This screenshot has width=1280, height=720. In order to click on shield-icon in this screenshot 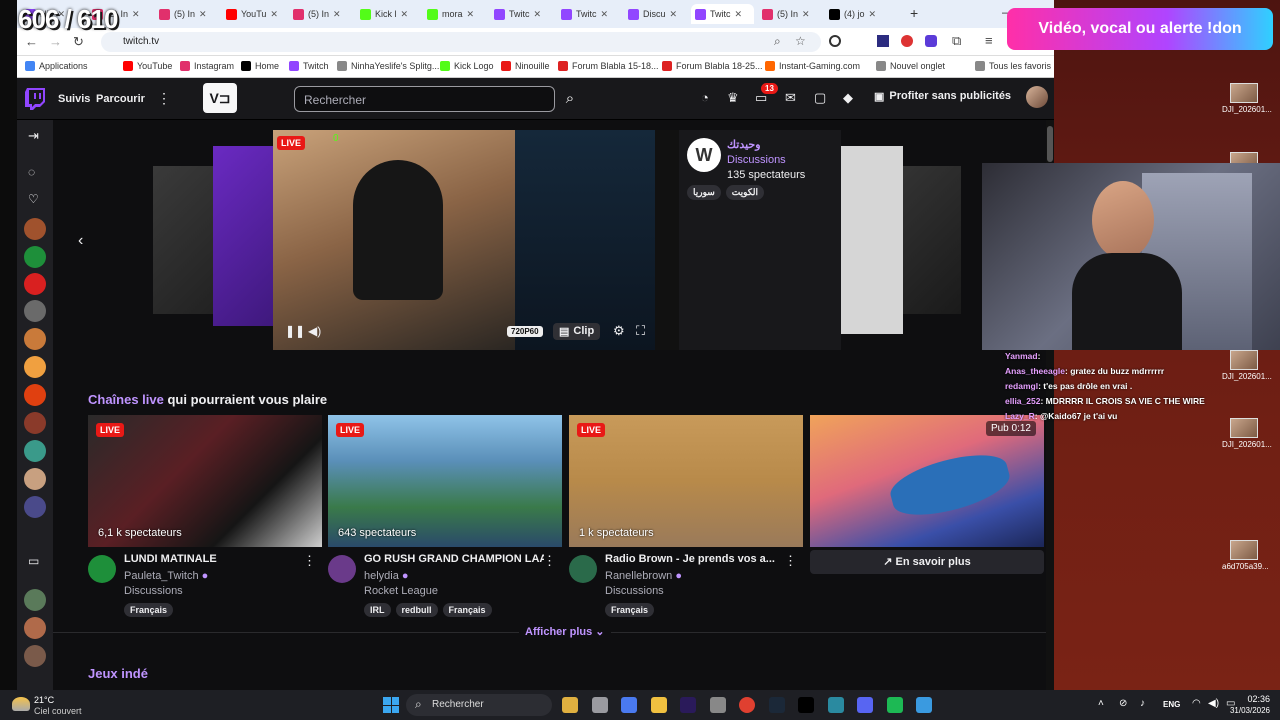, I will do `click(931, 41)`.